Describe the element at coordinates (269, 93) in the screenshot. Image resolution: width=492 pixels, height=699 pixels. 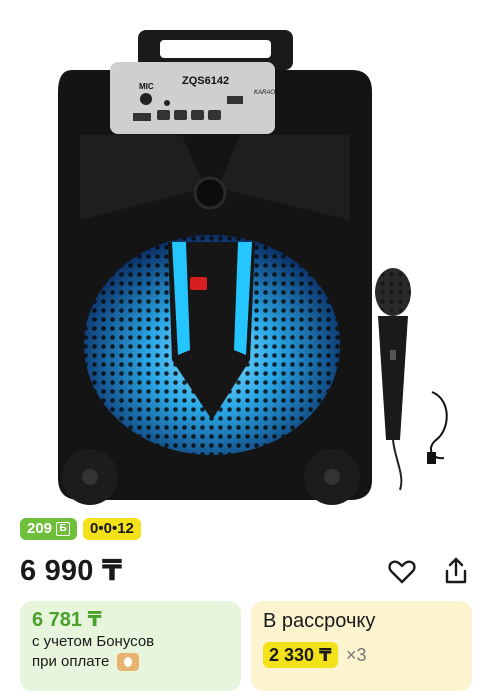
I see `karaoke-label: KARAOKE` at that location.